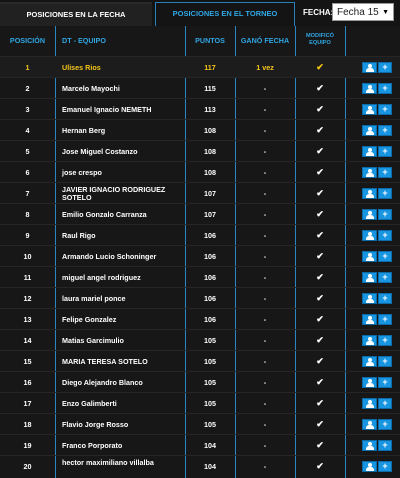 This screenshot has width=400, height=478. Describe the element at coordinates (200, 151) in the screenshot. I see `table-row: 5 Jose Miguel Costanzo 108 - ✔ +` at that location.